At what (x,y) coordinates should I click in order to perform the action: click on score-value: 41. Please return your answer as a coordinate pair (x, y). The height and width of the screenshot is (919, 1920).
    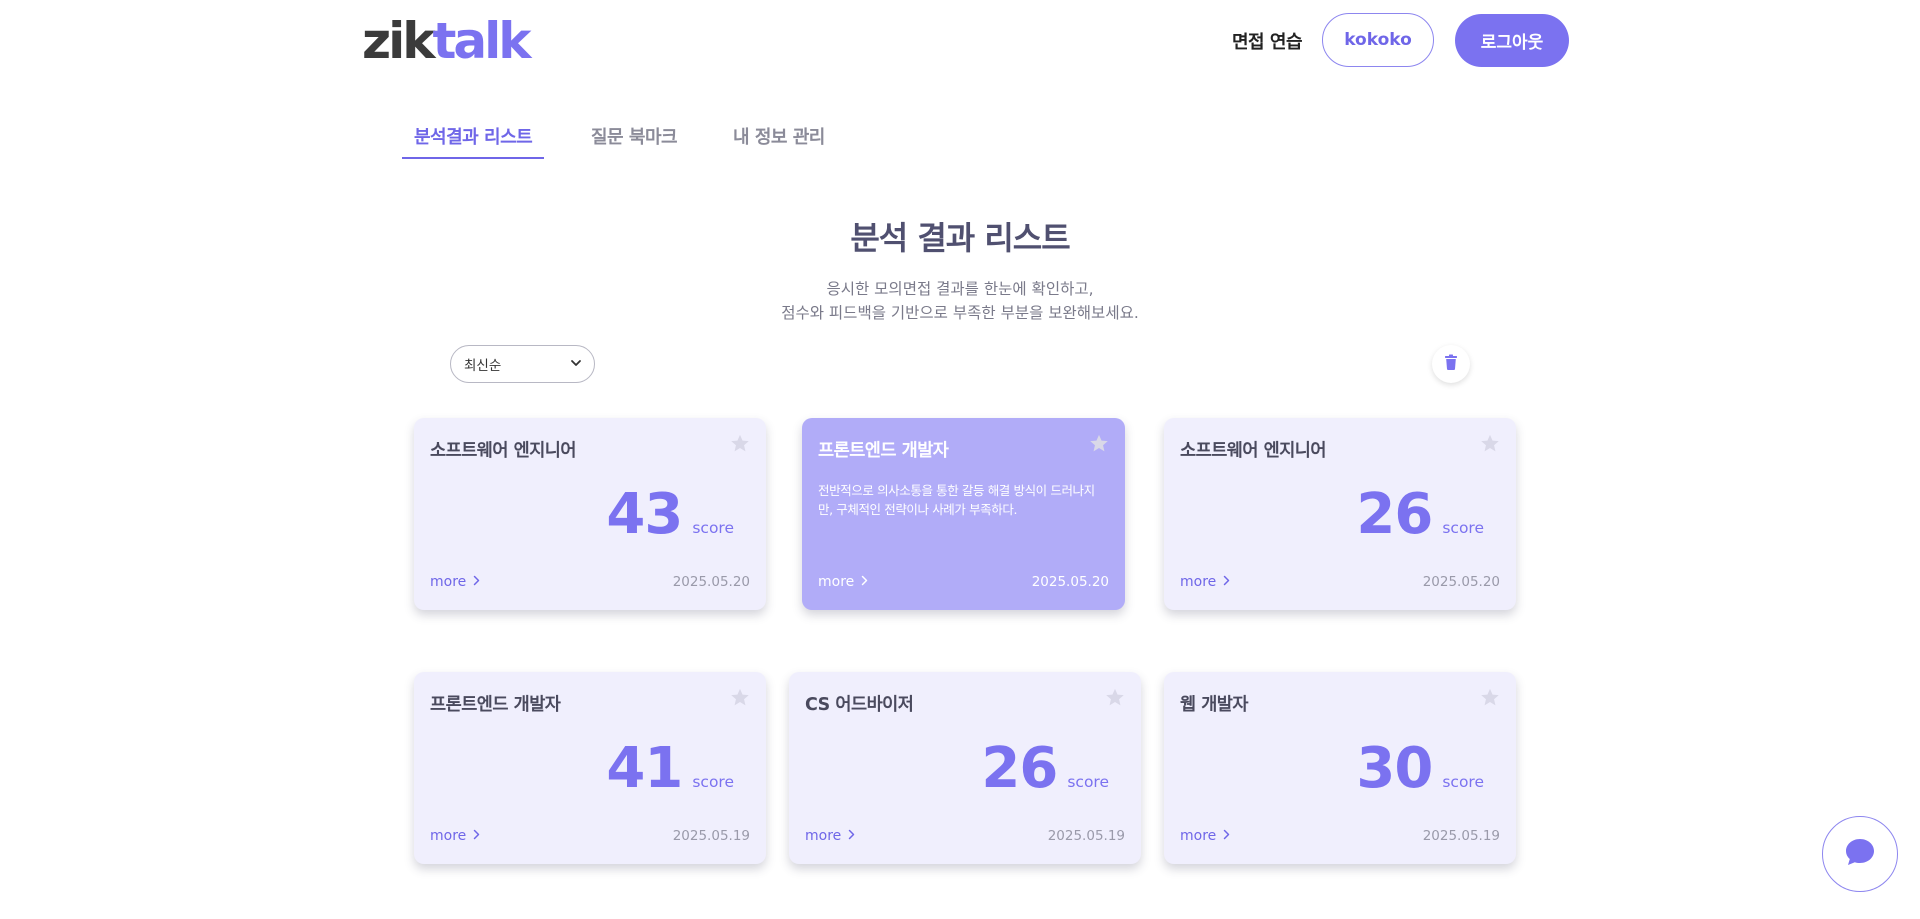
    Looking at the image, I should click on (644, 768).